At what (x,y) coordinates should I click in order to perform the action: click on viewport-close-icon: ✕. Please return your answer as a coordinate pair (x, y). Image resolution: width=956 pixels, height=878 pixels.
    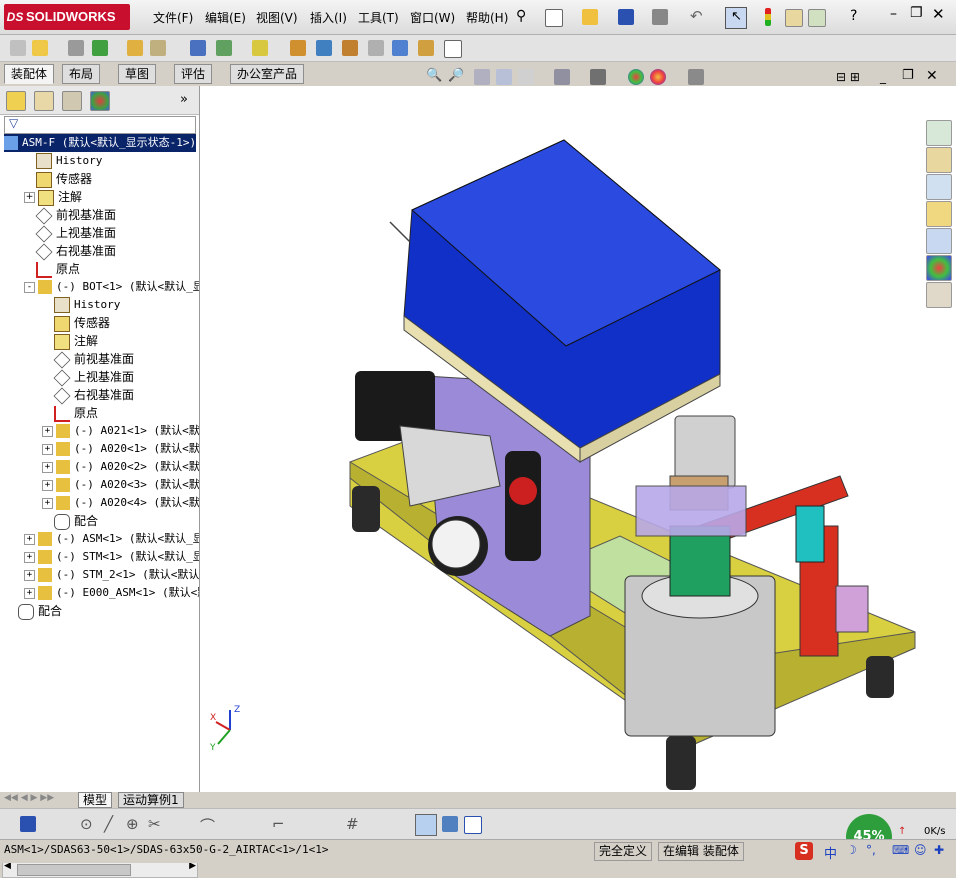
    Looking at the image, I should click on (932, 76).